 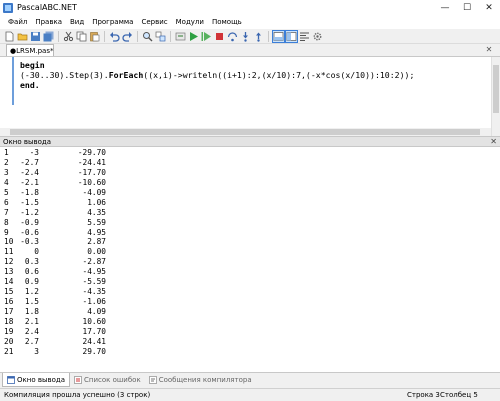 What do you see at coordinates (127, 36) in the screenshot?
I see `redo-icon` at bounding box center [127, 36].